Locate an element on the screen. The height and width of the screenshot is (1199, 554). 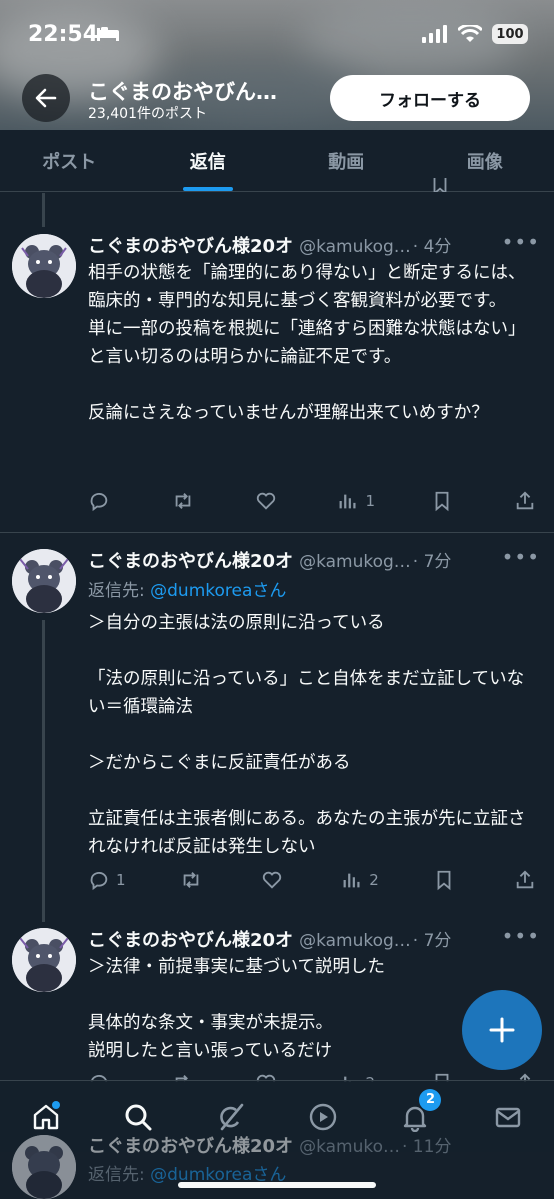
grok-icon is located at coordinates (232, 1116).